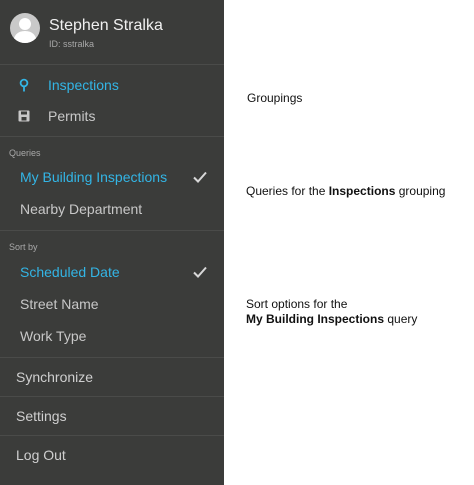 The image size is (474, 485). What do you see at coordinates (41, 455) in the screenshot?
I see `log-out-label: Log Out` at bounding box center [41, 455].